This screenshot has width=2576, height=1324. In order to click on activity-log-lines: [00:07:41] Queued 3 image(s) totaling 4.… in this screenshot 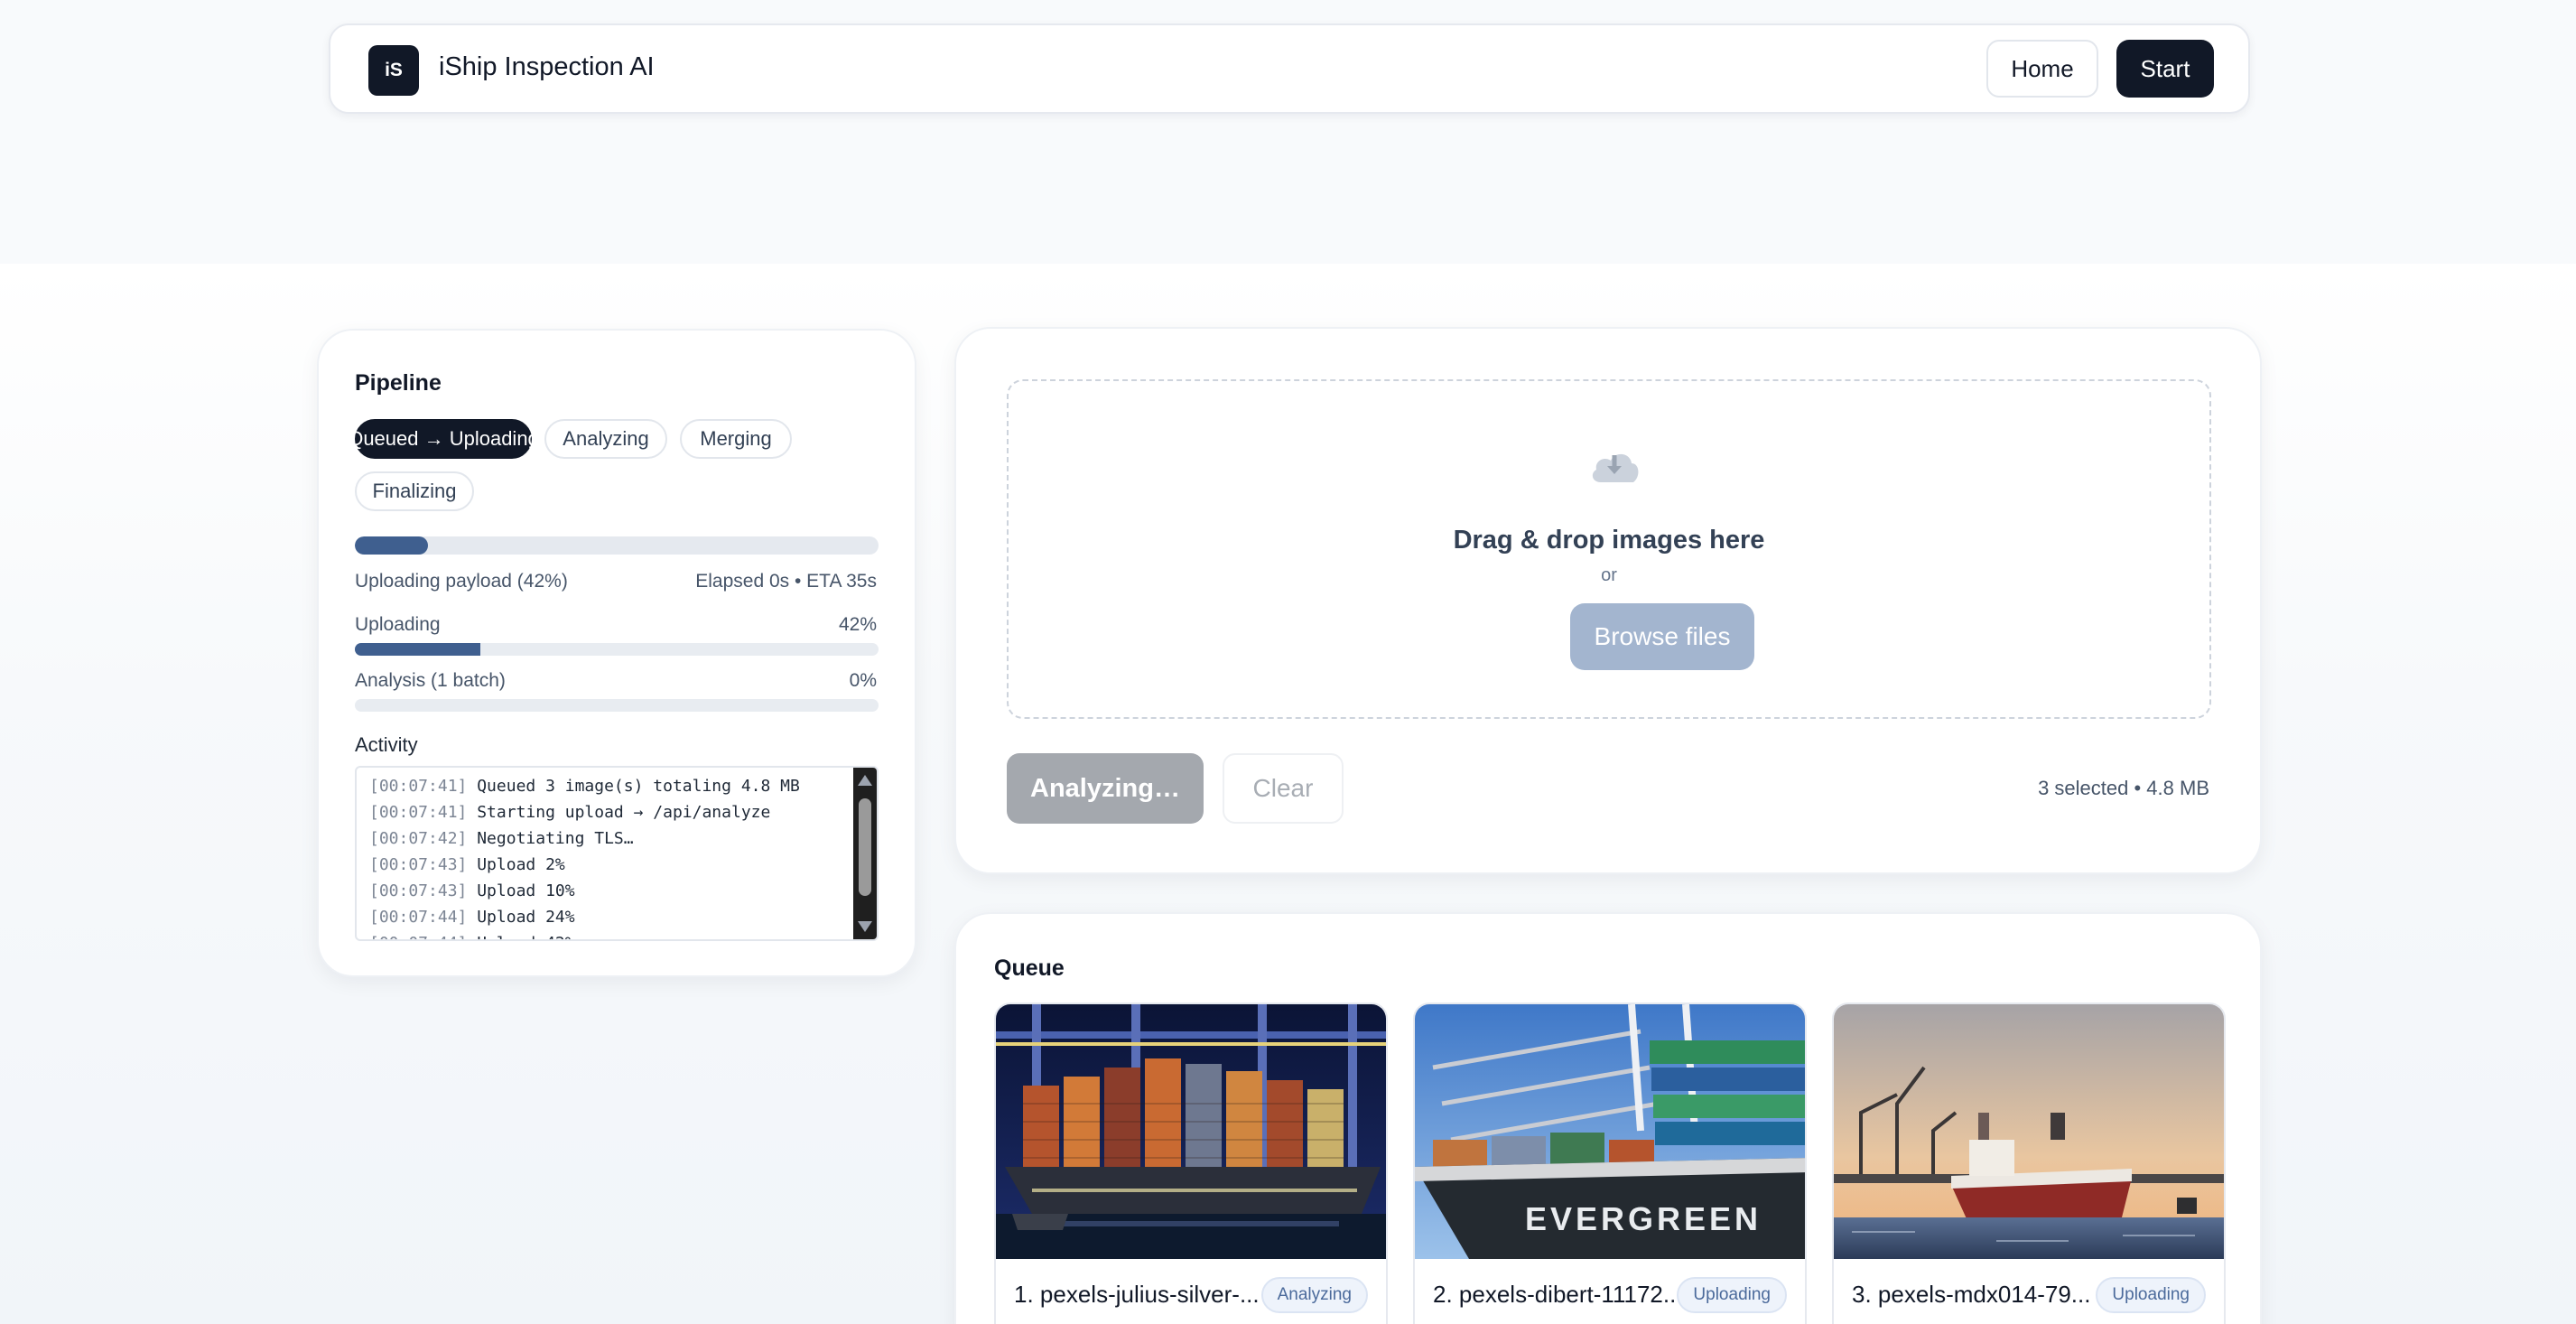, I will do `click(608, 856)`.